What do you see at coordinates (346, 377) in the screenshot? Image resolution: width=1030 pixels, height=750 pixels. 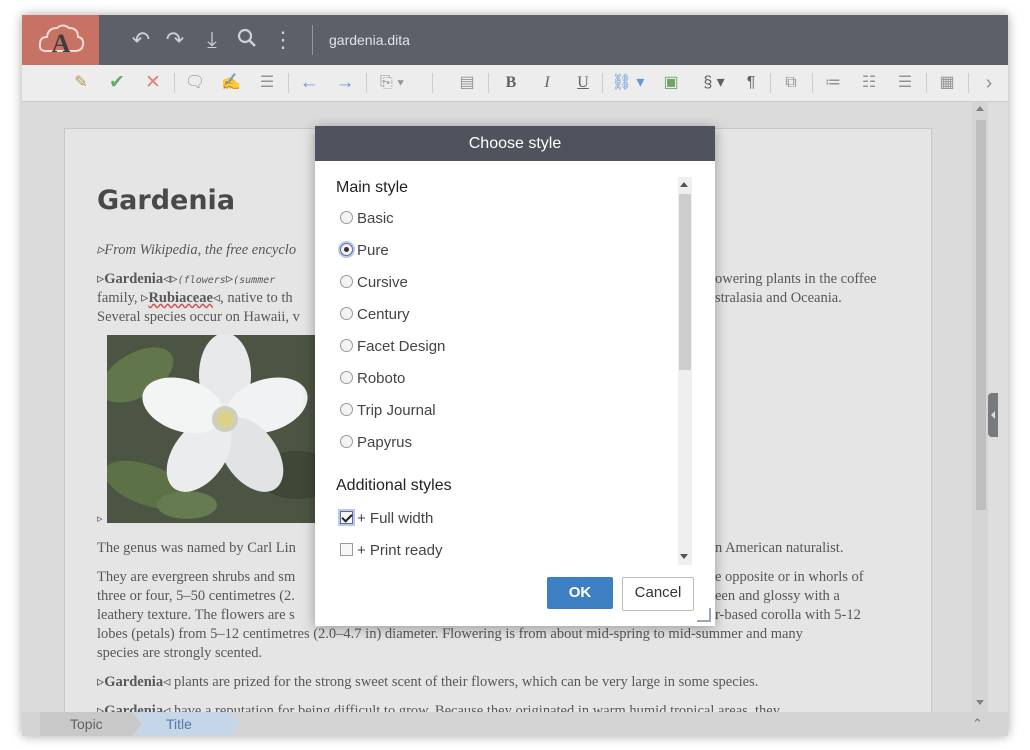 I see `radio-roboto` at bounding box center [346, 377].